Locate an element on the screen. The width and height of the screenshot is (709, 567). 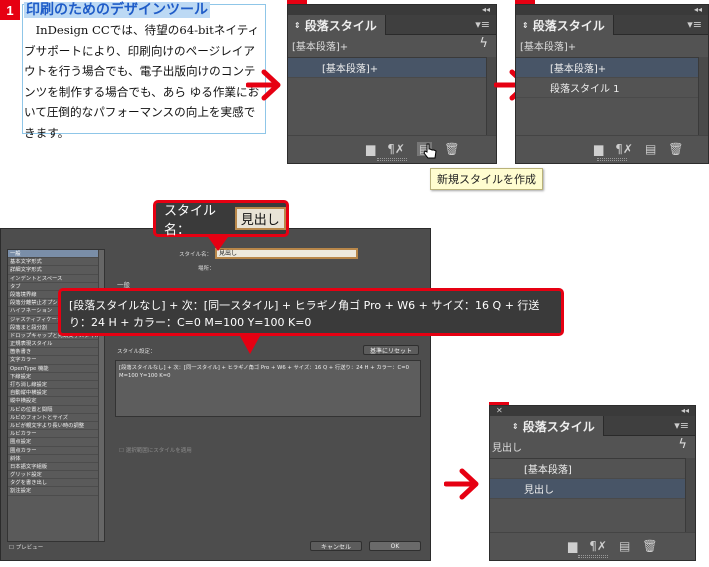
body-line: いて圧倒的なパフォーマンスの向上を実感で is located at coordinates (140, 112).